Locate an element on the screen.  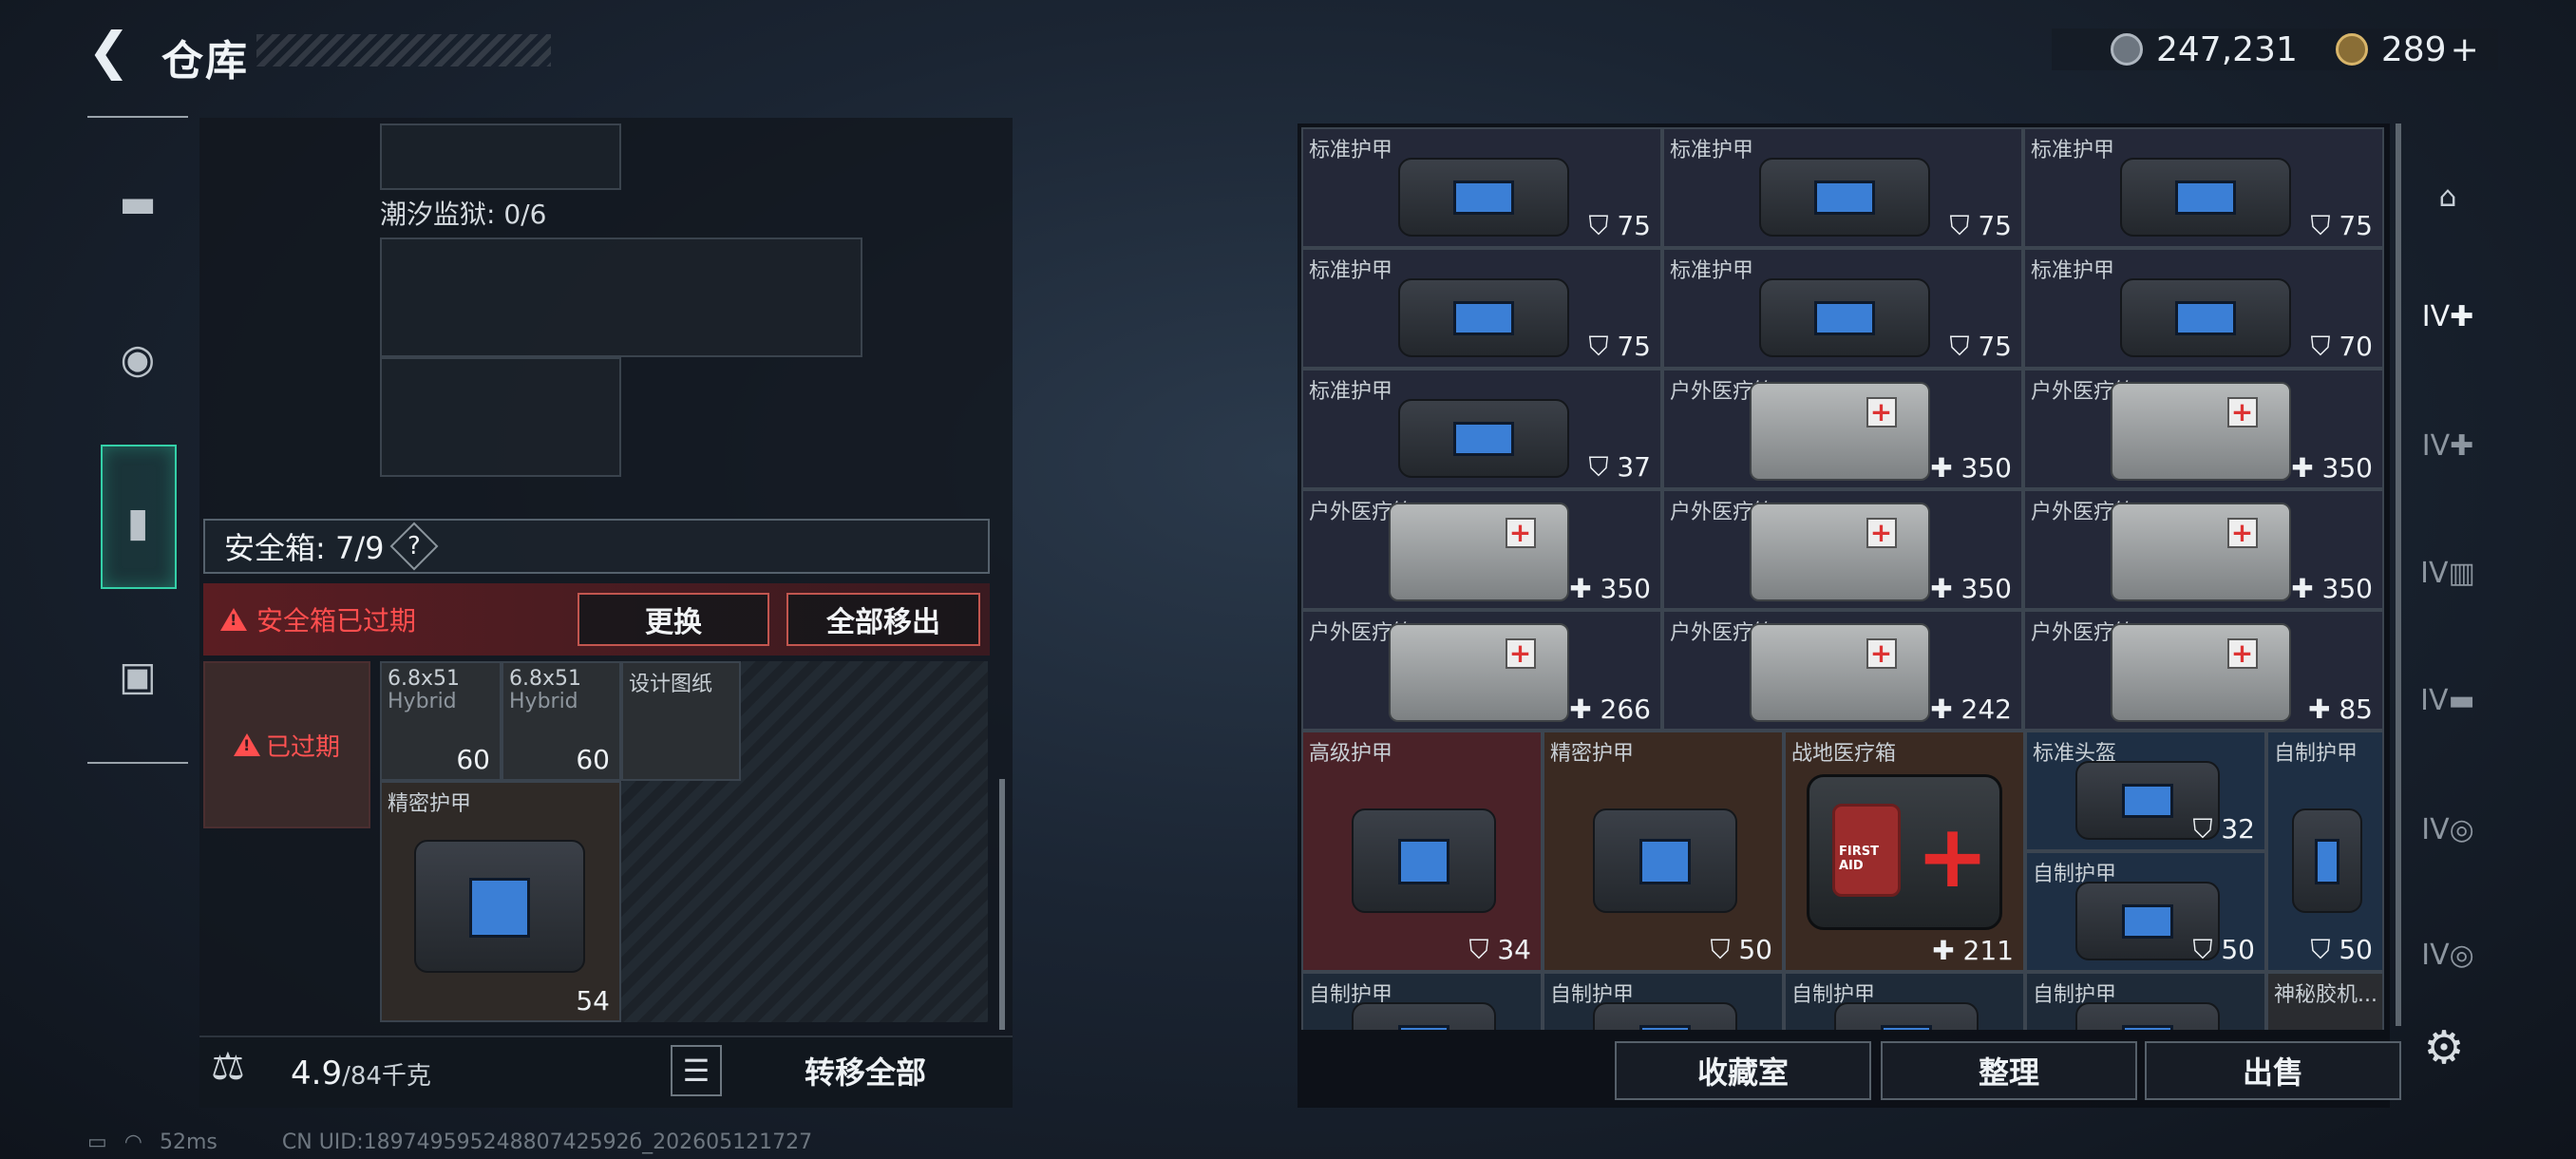
weapon-filter-icon: IV ▬ is located at coordinates (2447, 700).